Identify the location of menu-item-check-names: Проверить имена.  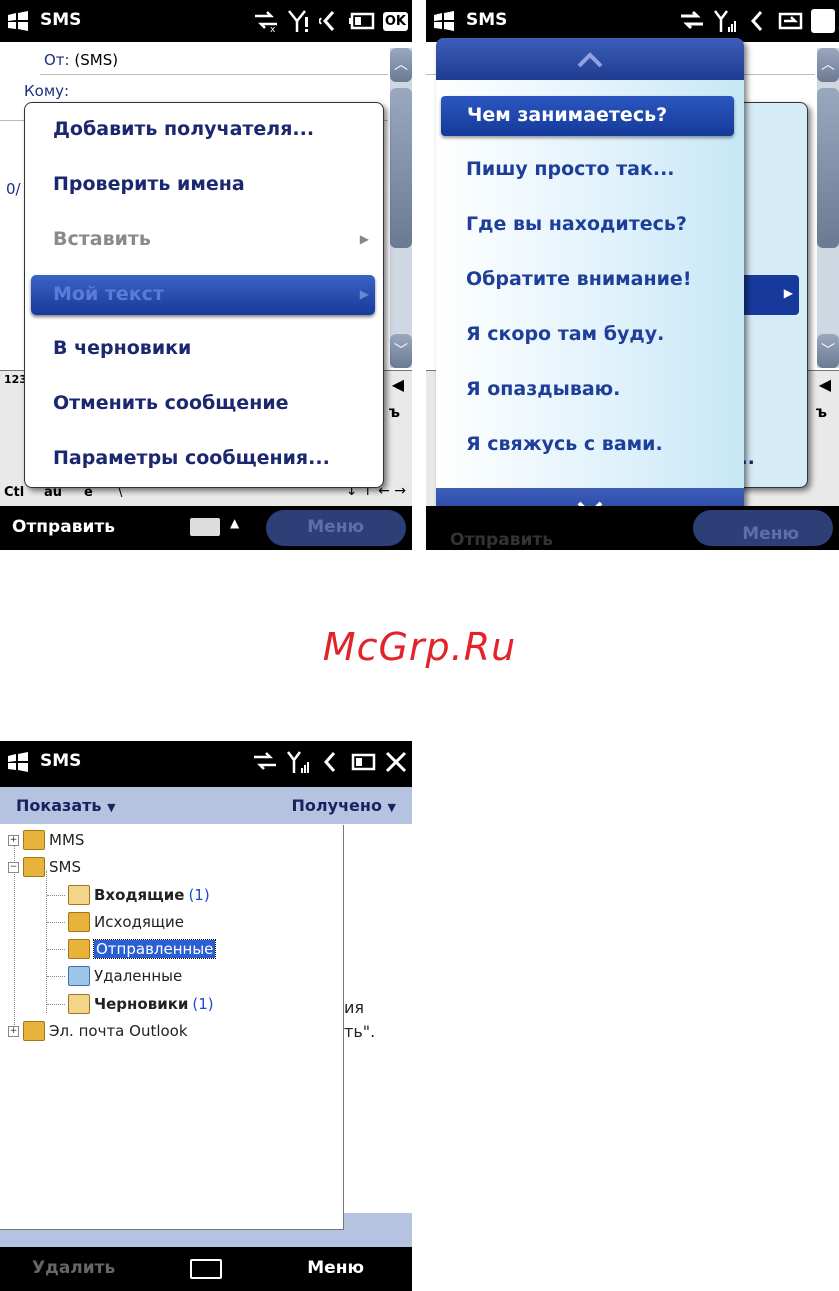
(149, 184).